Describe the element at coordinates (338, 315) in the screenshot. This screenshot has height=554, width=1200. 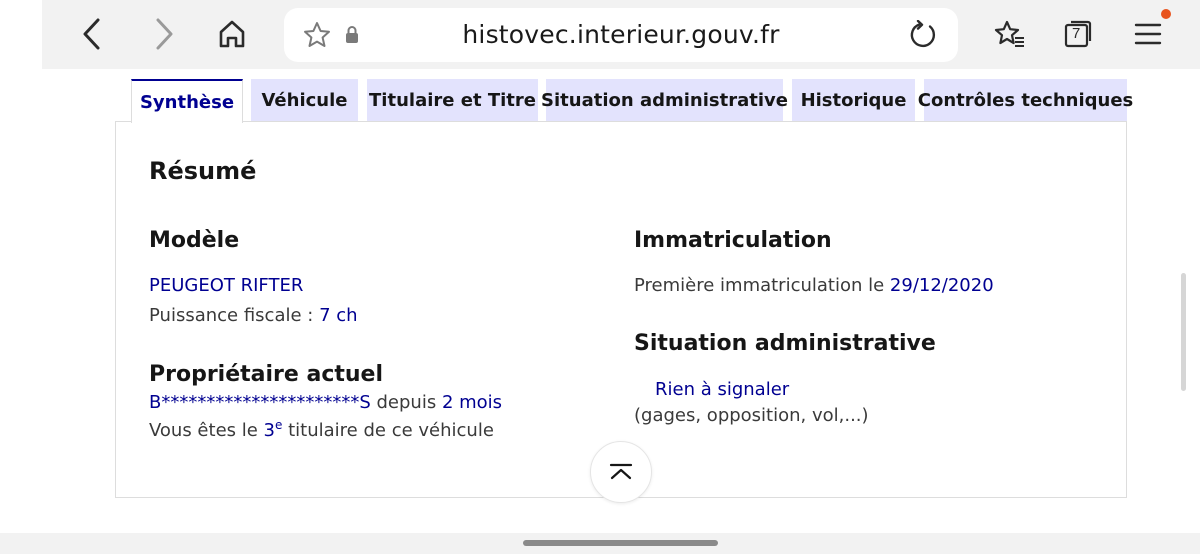
I see `fiscal-power-value: 7 ch` at that location.